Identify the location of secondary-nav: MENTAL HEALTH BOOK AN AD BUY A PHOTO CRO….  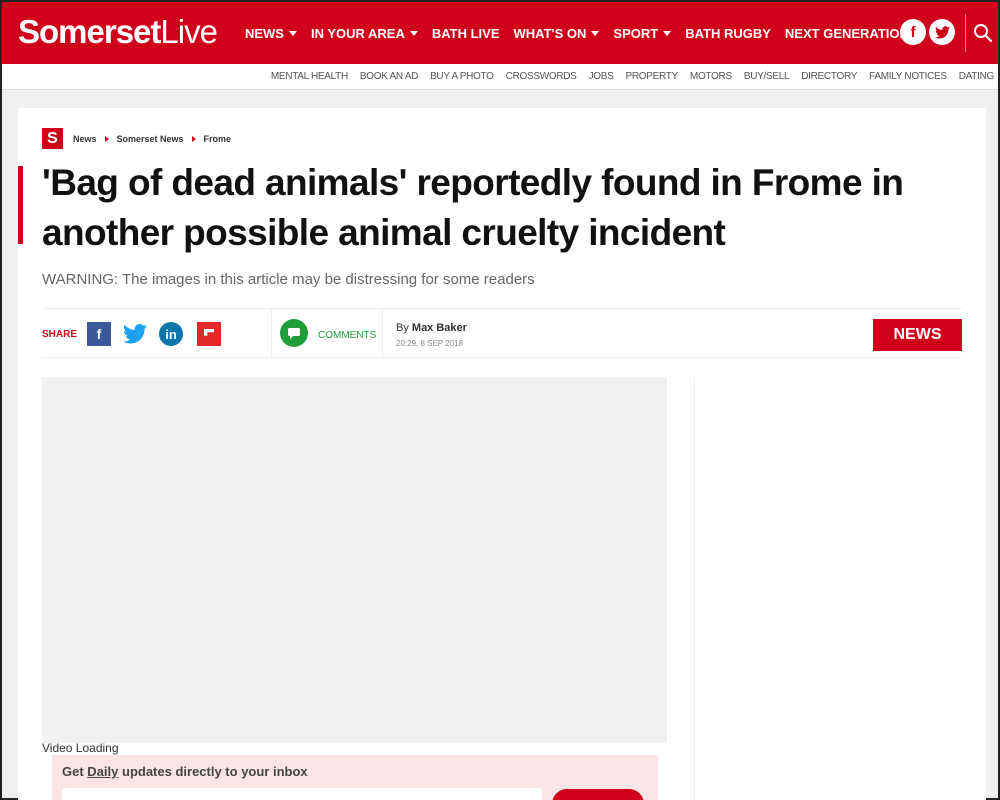
(500, 77).